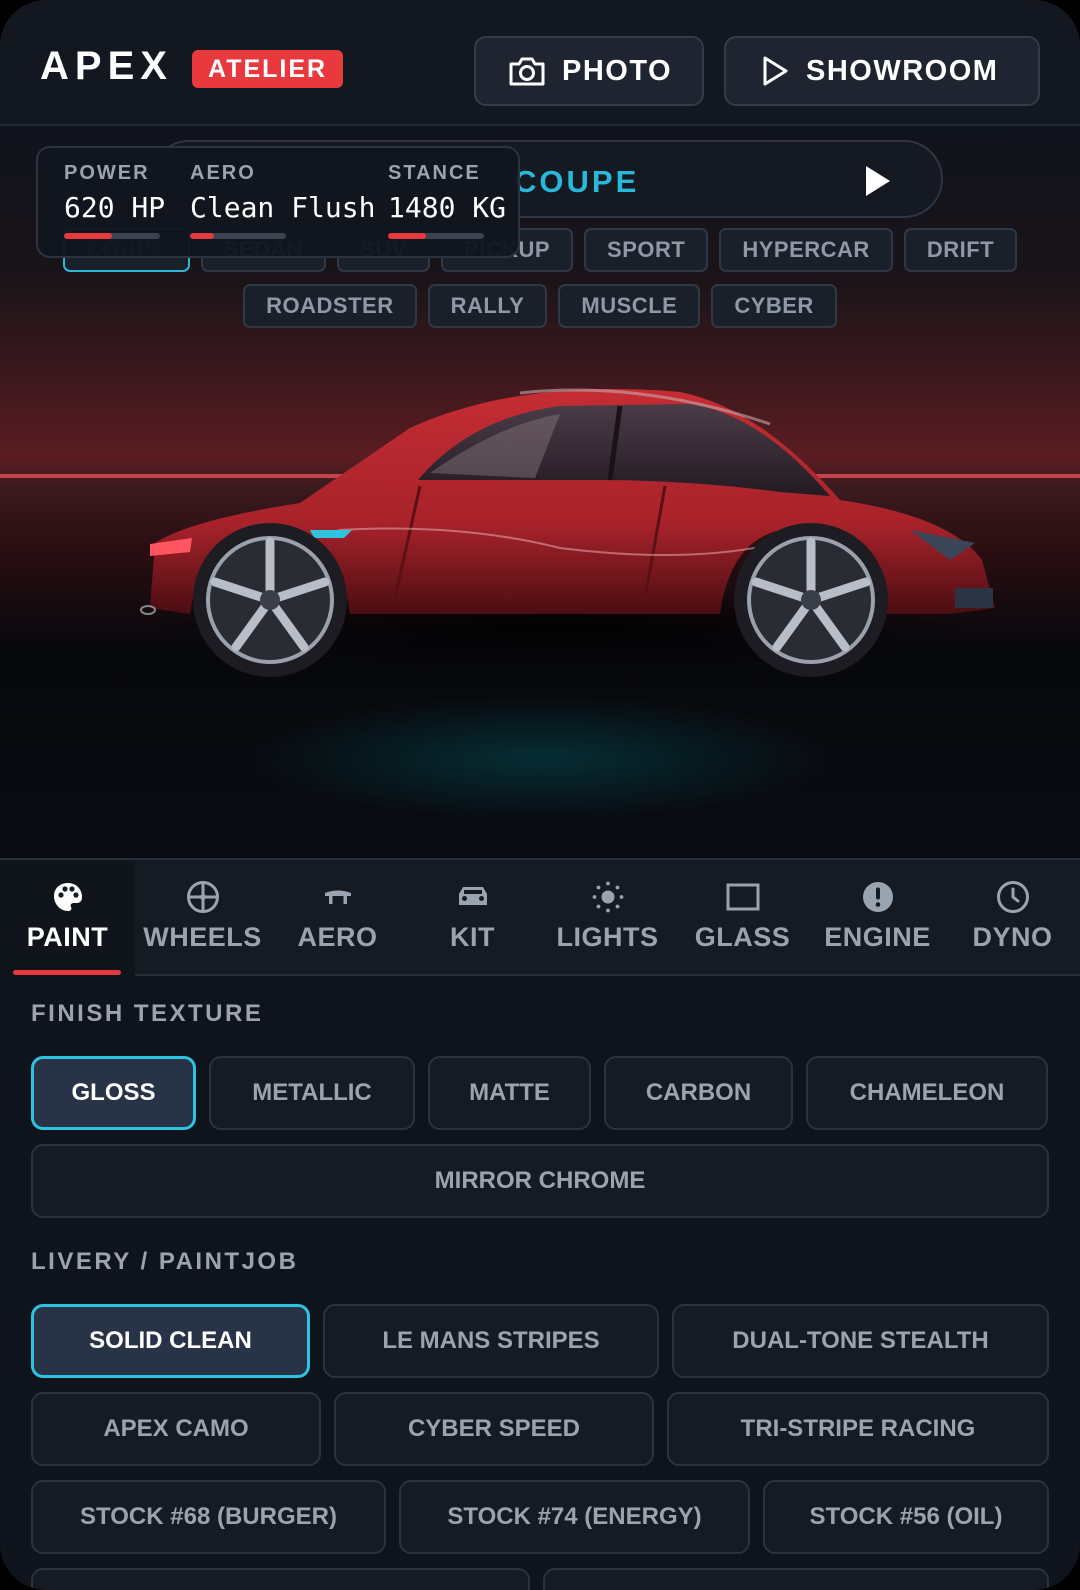 Image resolution: width=1080 pixels, height=1590 pixels. I want to click on rear-wheel, so click(270, 600).